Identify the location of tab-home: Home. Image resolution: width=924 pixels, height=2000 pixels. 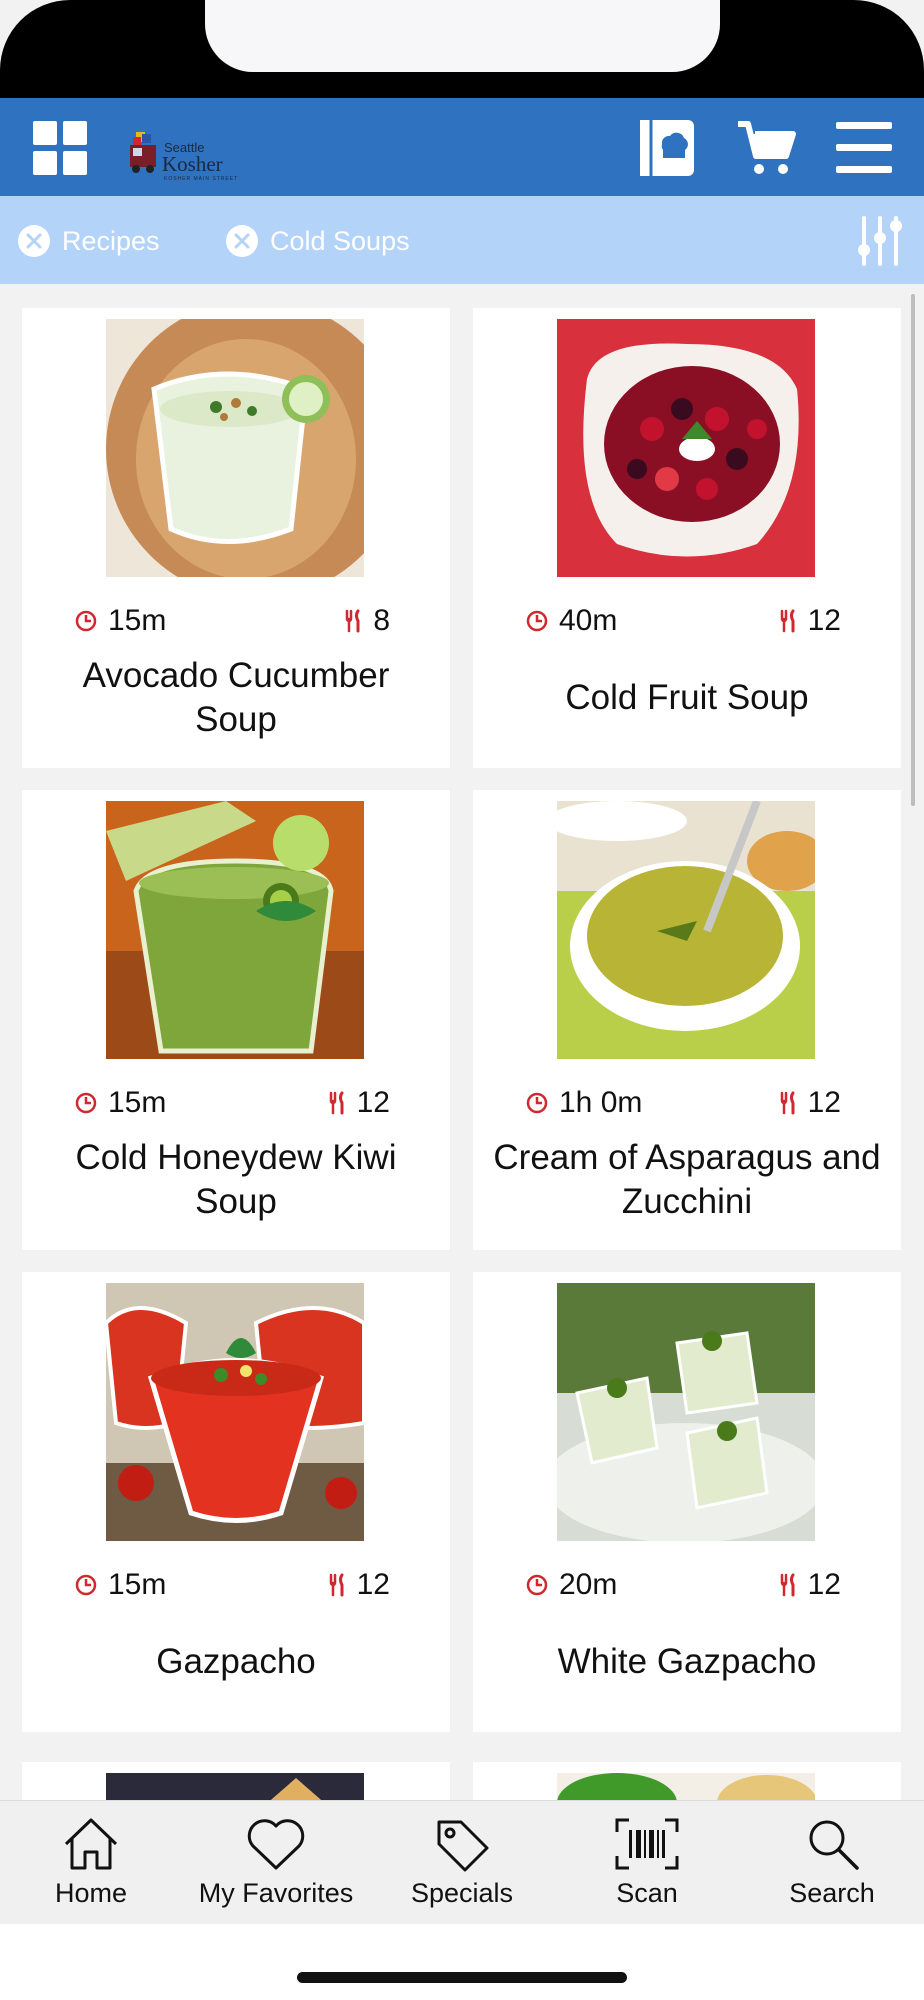
(91, 1866).